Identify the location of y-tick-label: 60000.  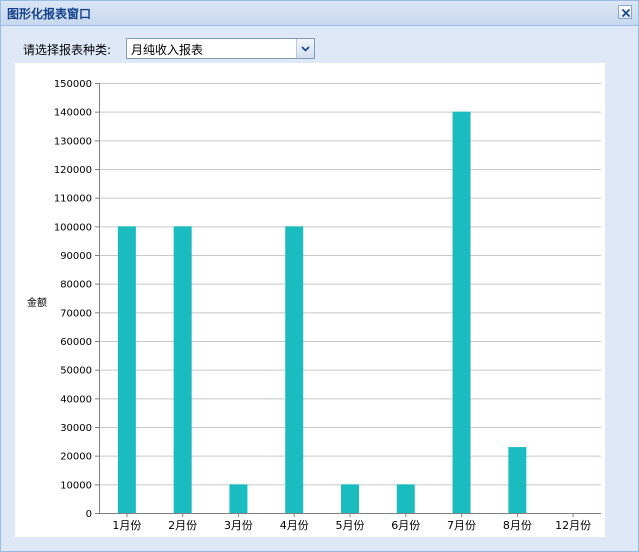
(76, 342).